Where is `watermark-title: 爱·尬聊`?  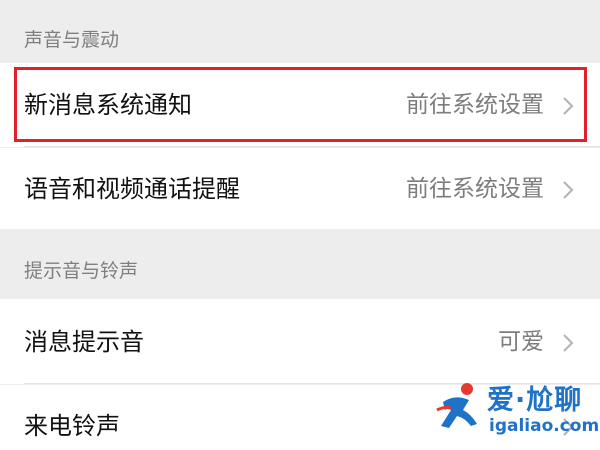
watermark-title: 爱·尬聊 is located at coordinates (535, 400).